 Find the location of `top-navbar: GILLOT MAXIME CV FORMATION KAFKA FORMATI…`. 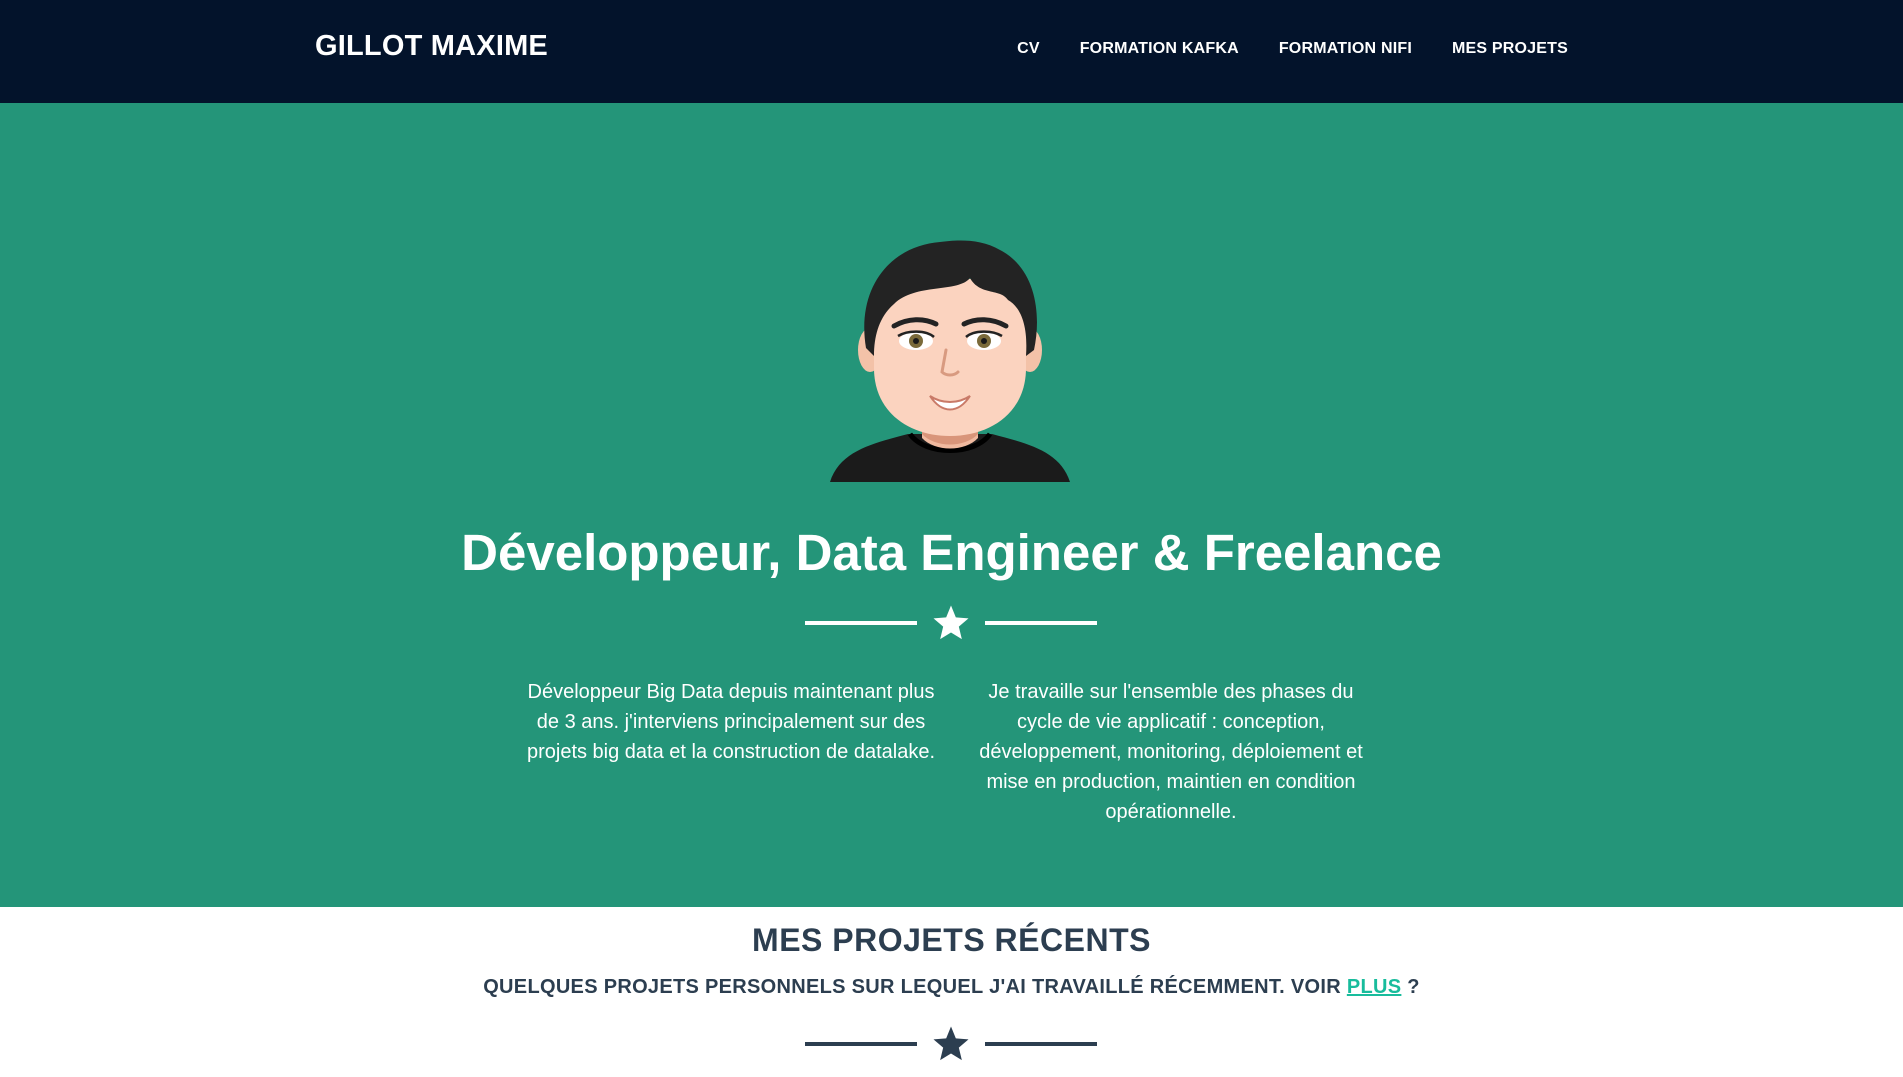

top-navbar: GILLOT MAXIME CV FORMATION KAFKA FORMATI… is located at coordinates (951, 51).